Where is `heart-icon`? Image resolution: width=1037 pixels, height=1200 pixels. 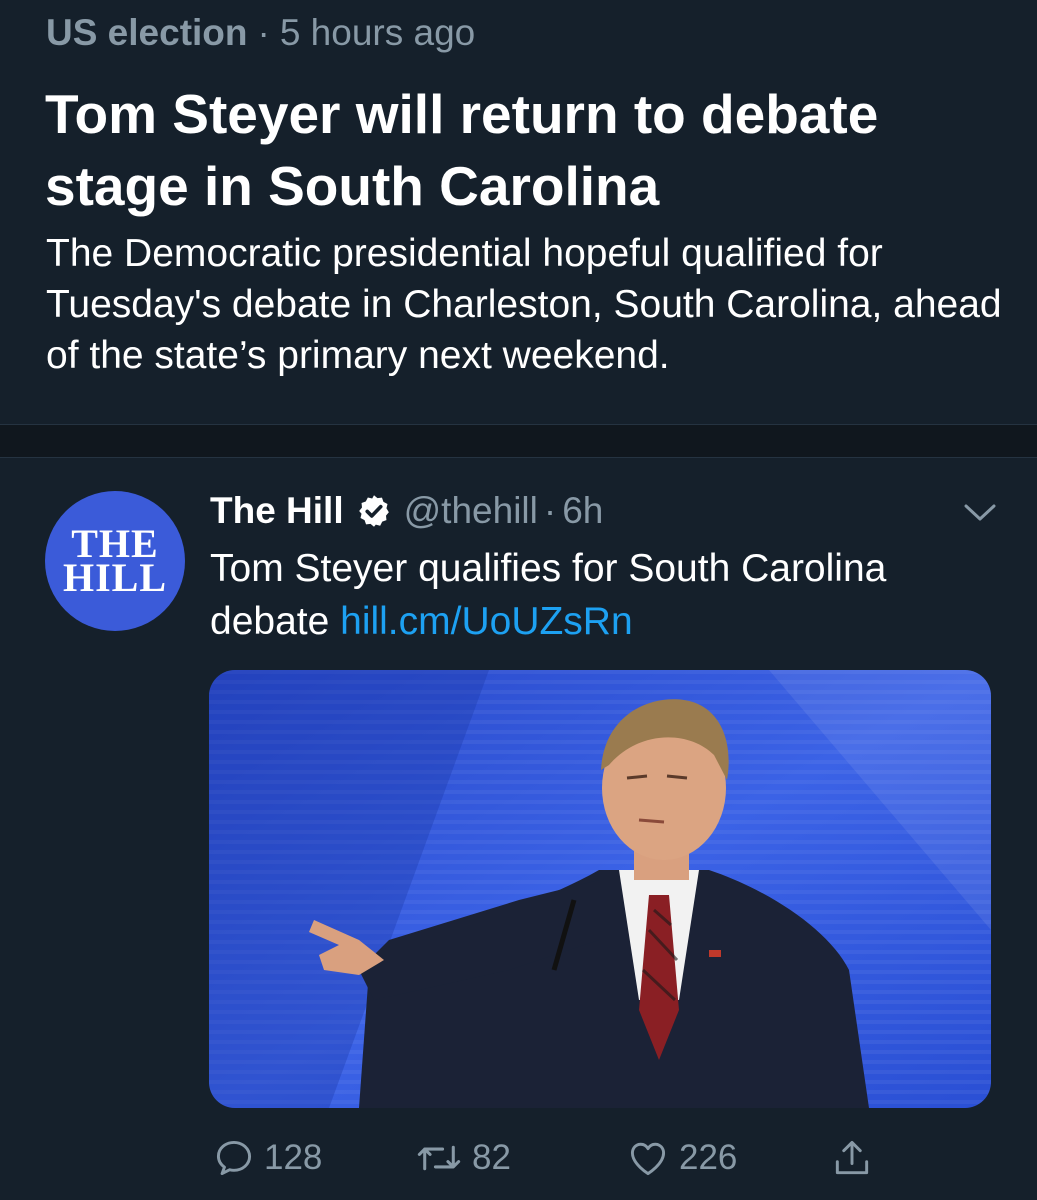
heart-icon is located at coordinates (648, 1159).